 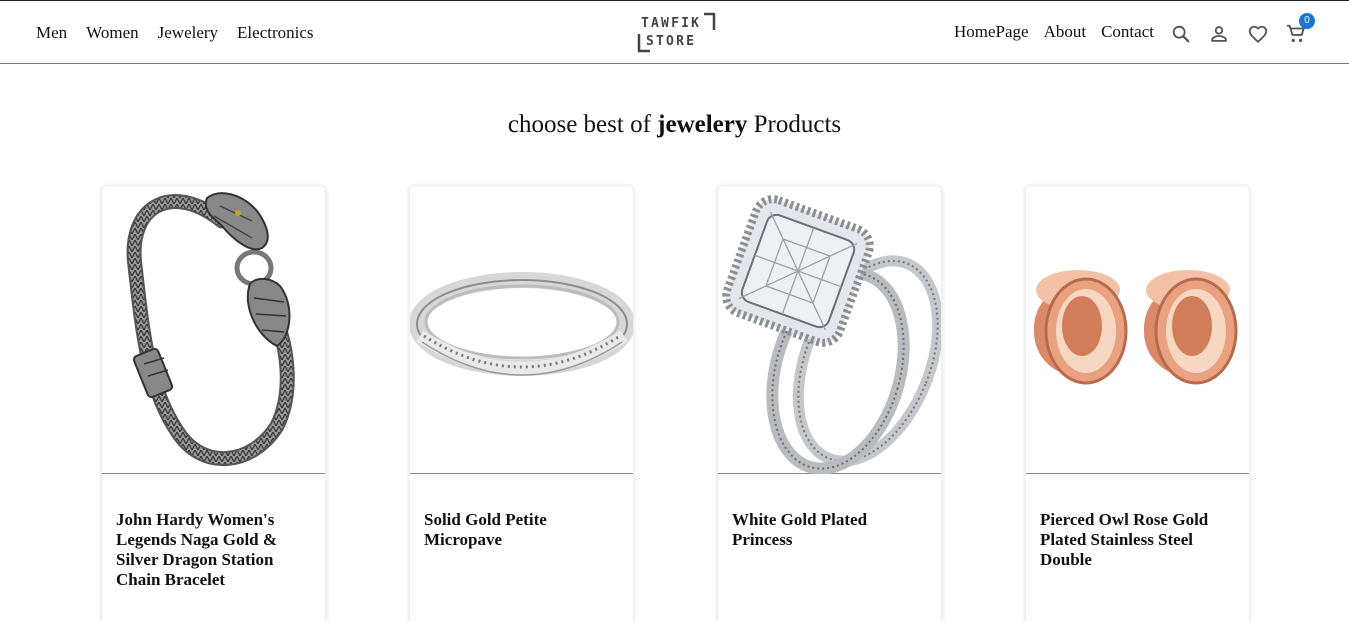 I want to click on nav-link-about: About, so click(x=1065, y=32).